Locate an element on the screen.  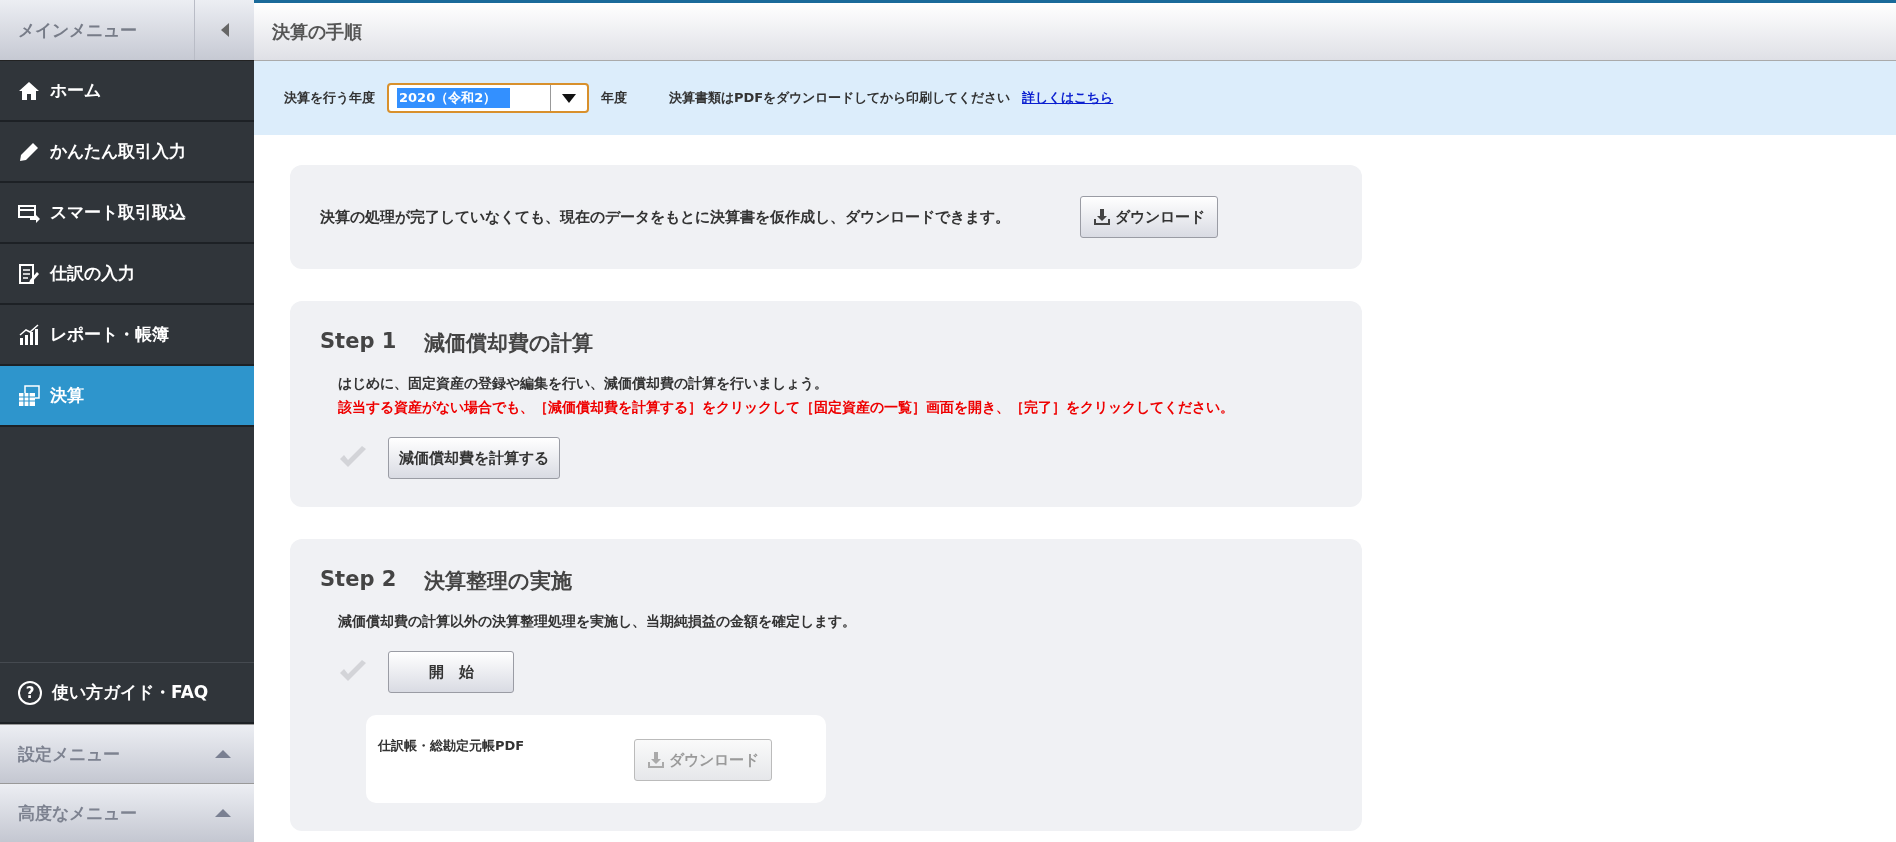
year-suffix: 年度 is located at coordinates (614, 98).